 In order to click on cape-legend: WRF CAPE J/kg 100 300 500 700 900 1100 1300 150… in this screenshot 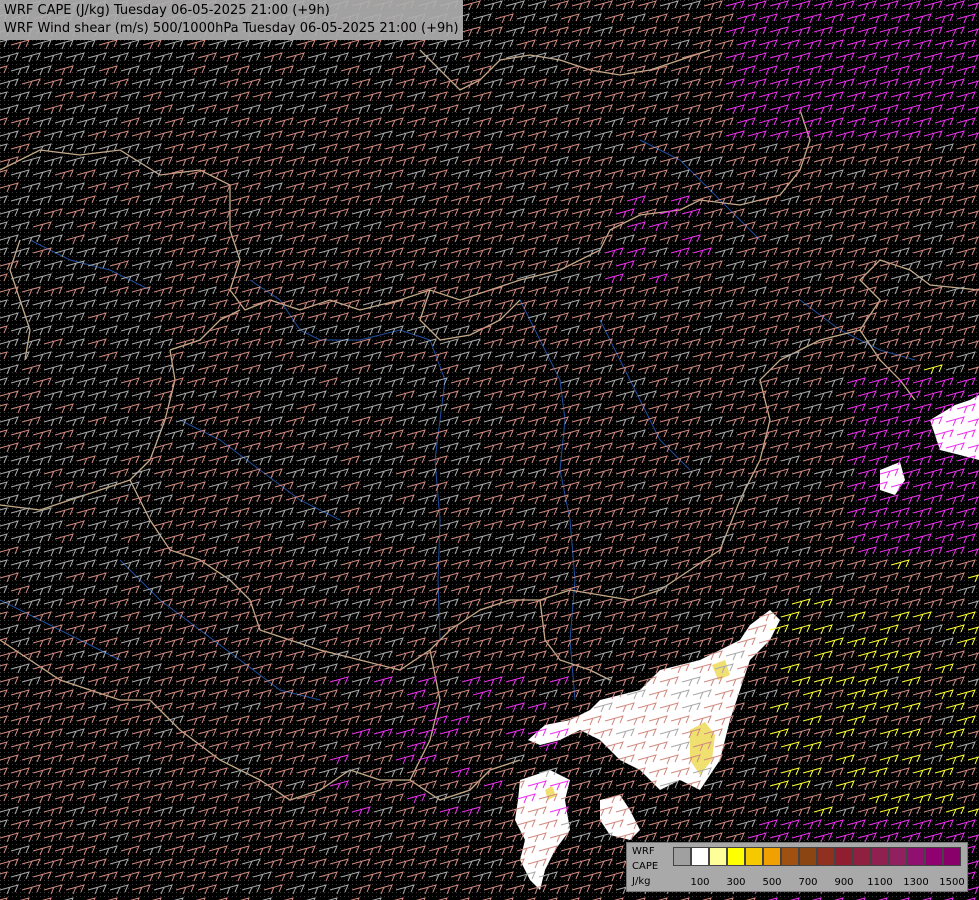, I will do `click(797, 867)`.